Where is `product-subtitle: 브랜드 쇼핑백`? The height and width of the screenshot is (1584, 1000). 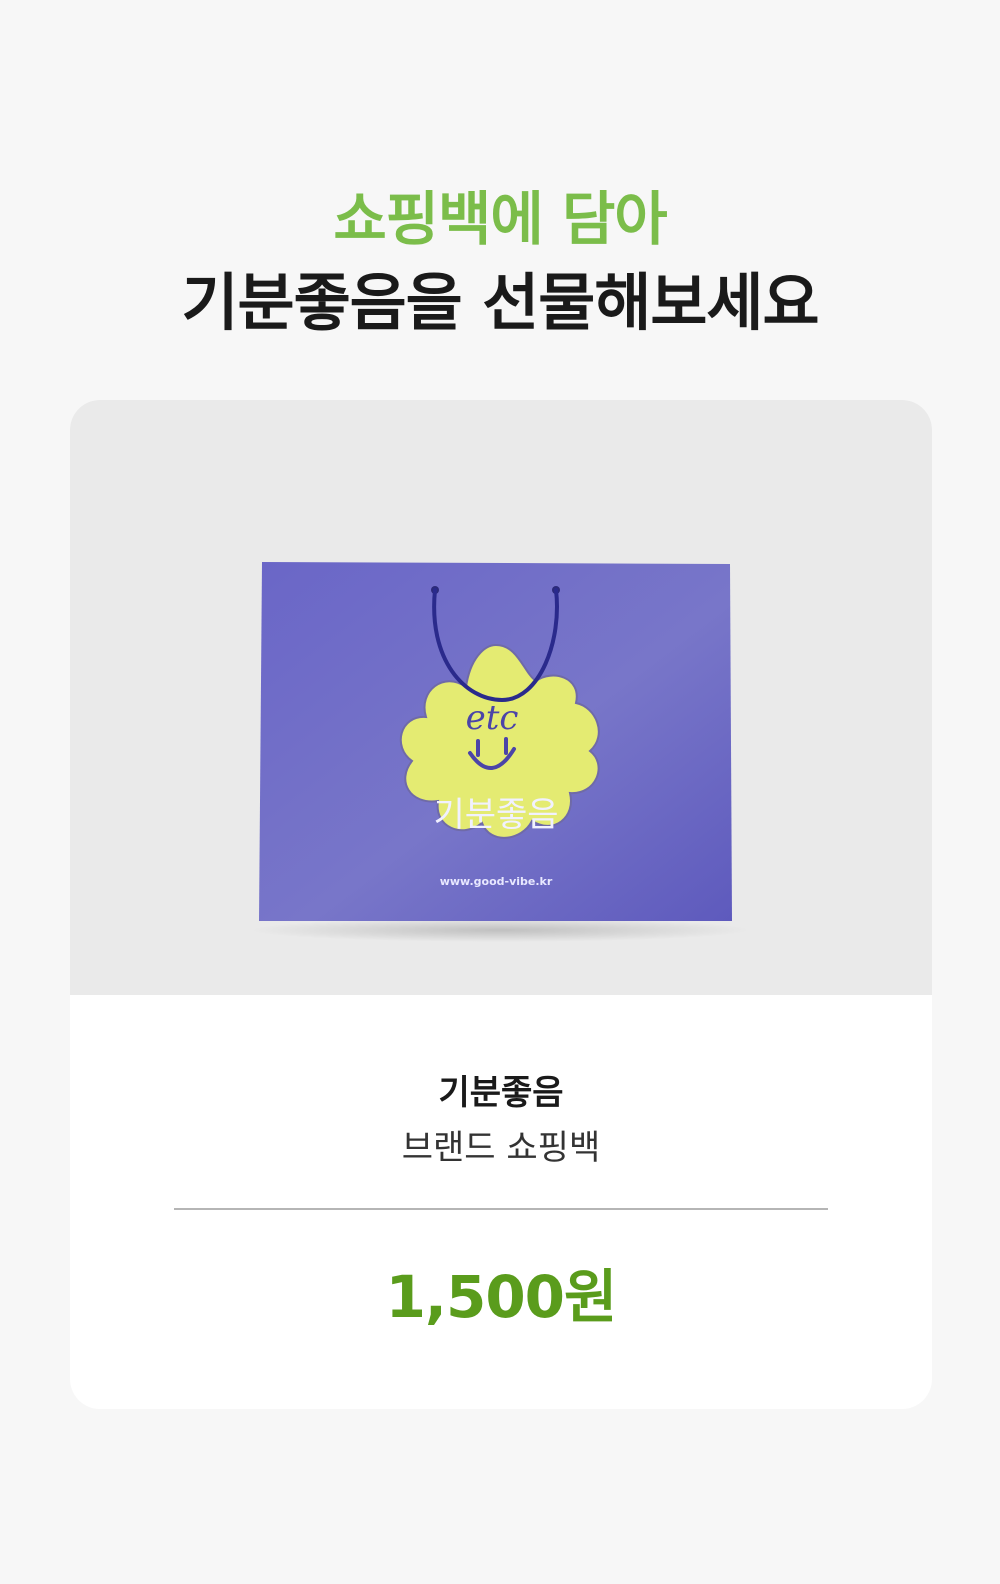
product-subtitle: 브랜드 쇼핑백 is located at coordinates (501, 1148).